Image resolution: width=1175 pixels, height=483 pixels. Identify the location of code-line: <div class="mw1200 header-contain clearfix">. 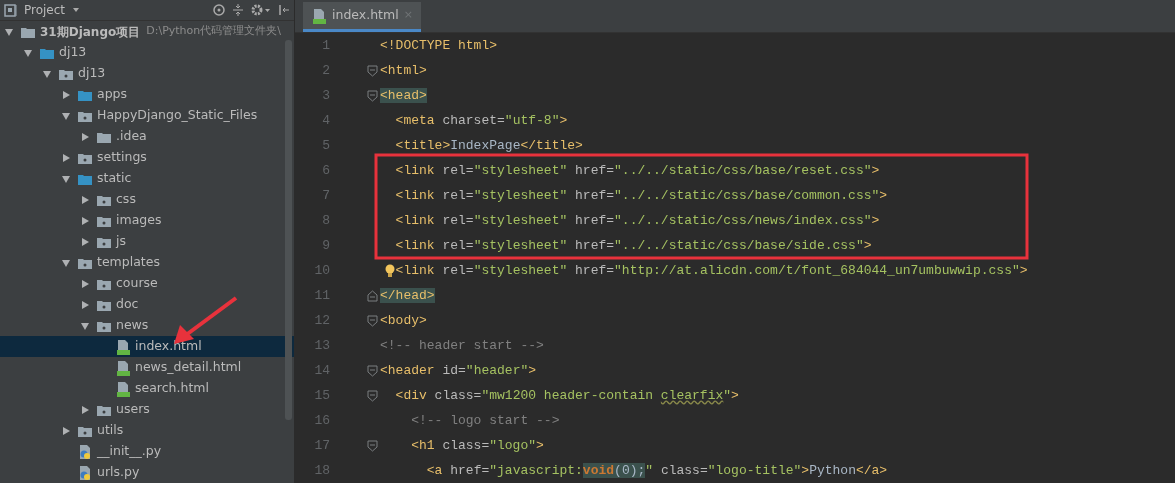
(566, 395).